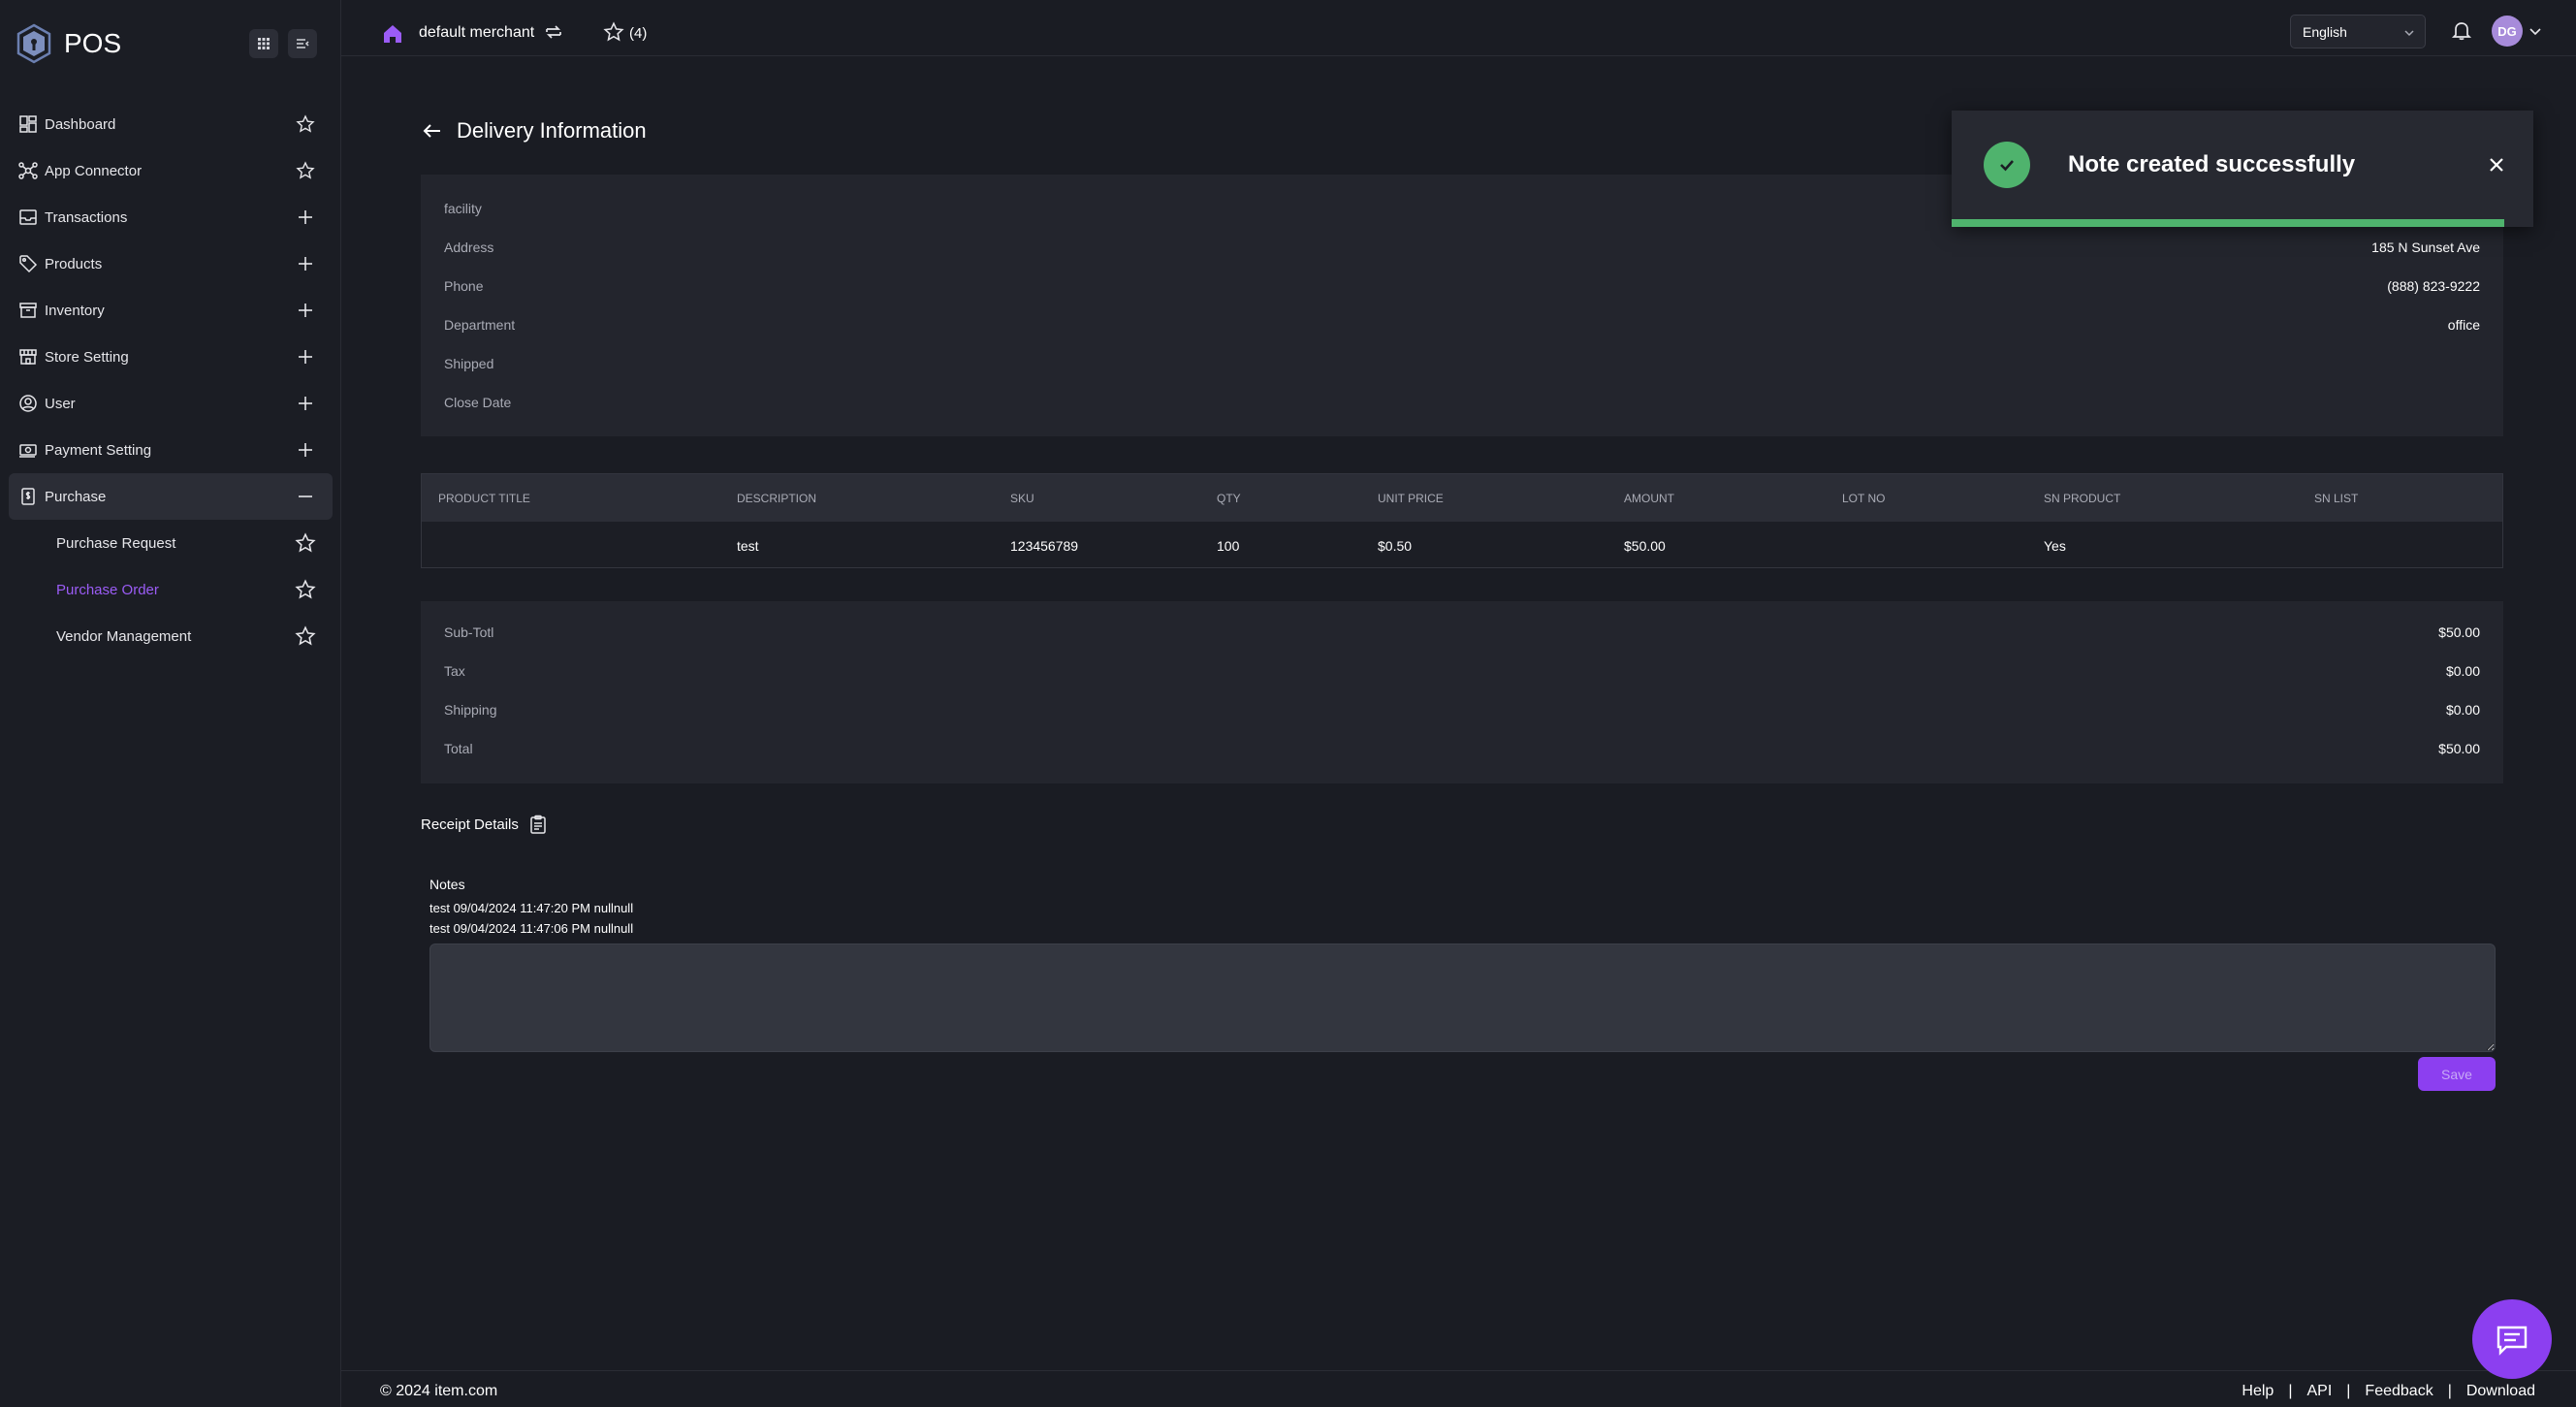 Image resolution: width=2576 pixels, height=1407 pixels. I want to click on chat-icon, so click(2512, 1341).